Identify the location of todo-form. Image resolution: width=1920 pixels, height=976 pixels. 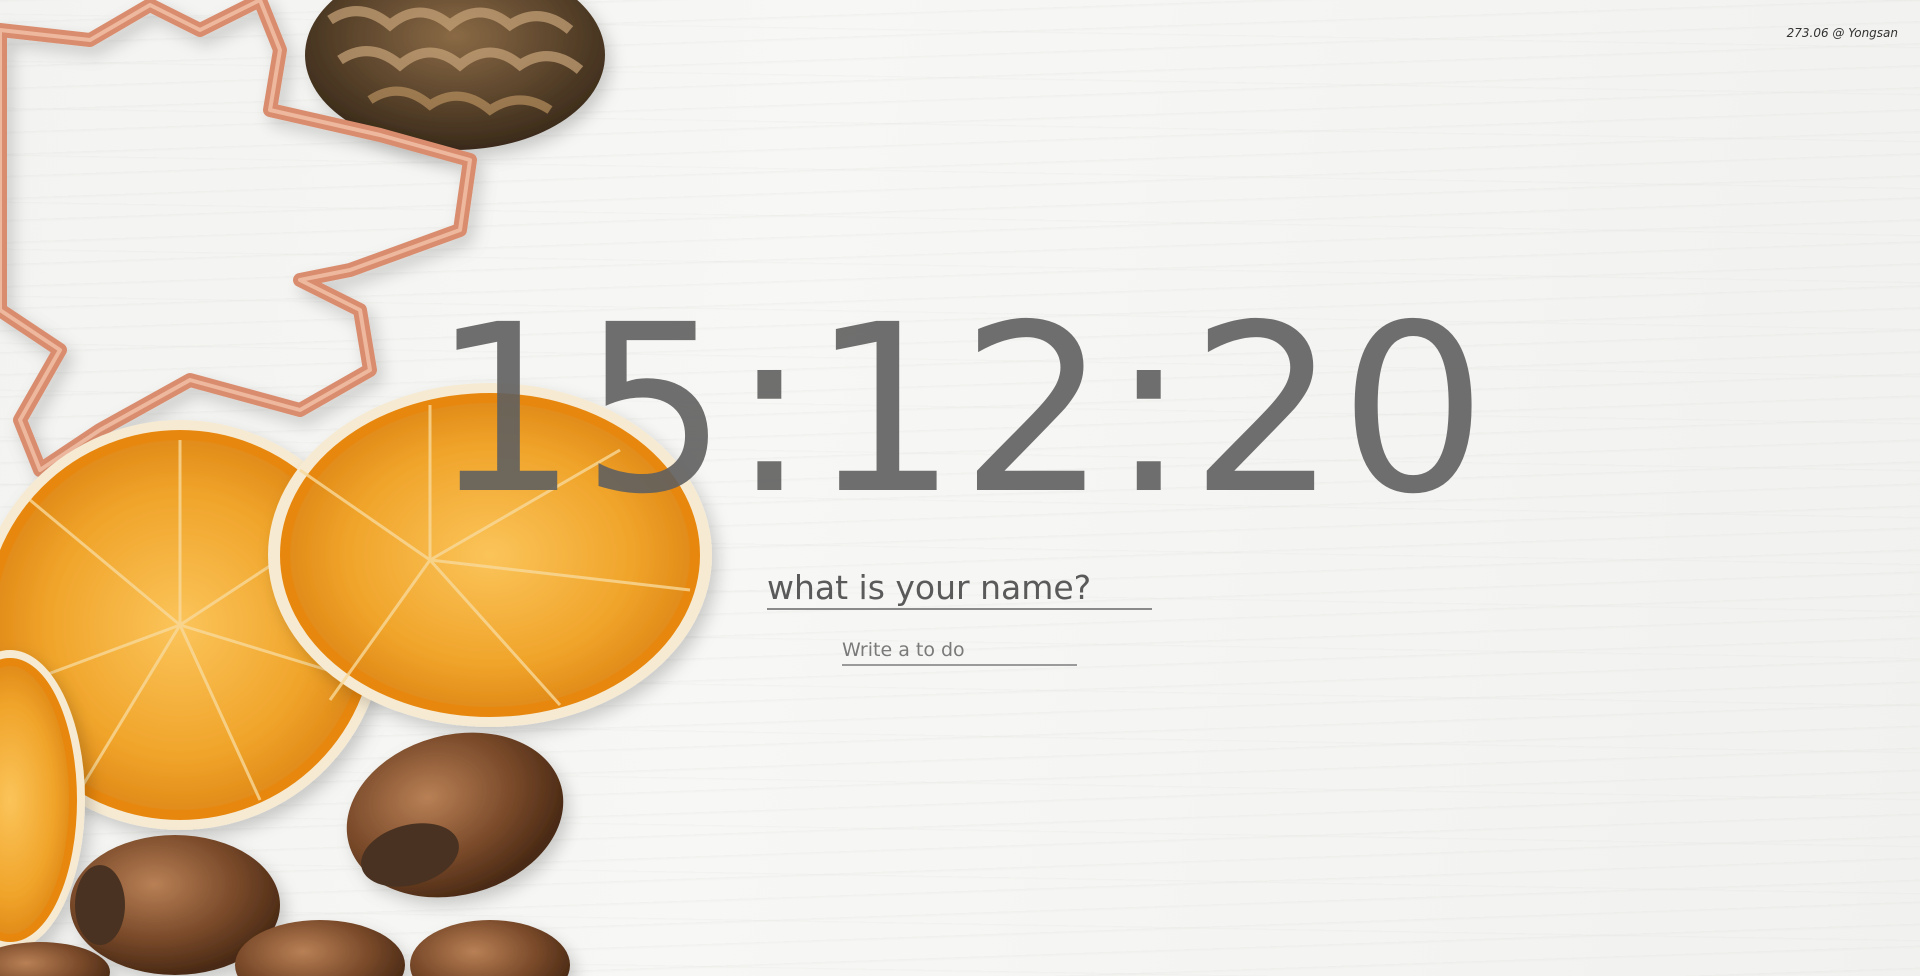
(959, 651).